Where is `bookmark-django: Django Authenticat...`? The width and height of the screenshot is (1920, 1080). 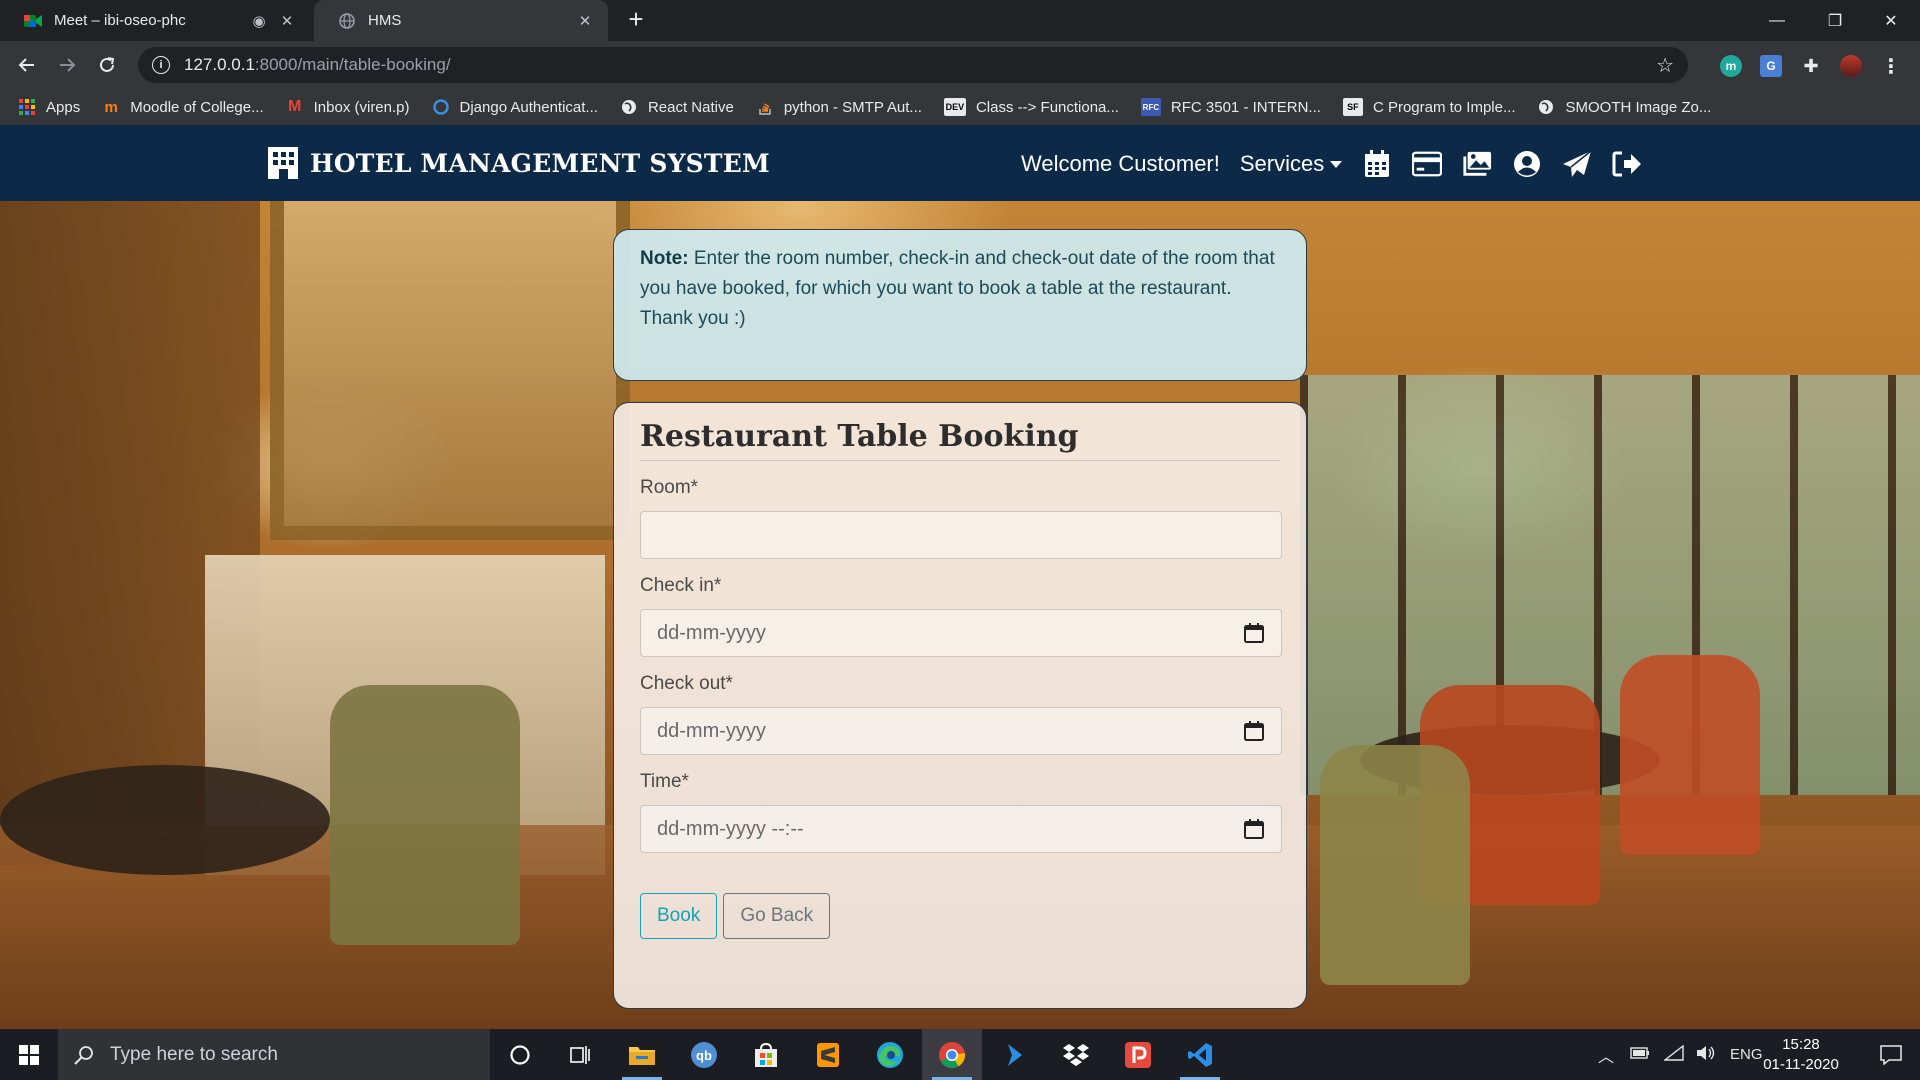 bookmark-django: Django Authenticat... is located at coordinates (515, 107).